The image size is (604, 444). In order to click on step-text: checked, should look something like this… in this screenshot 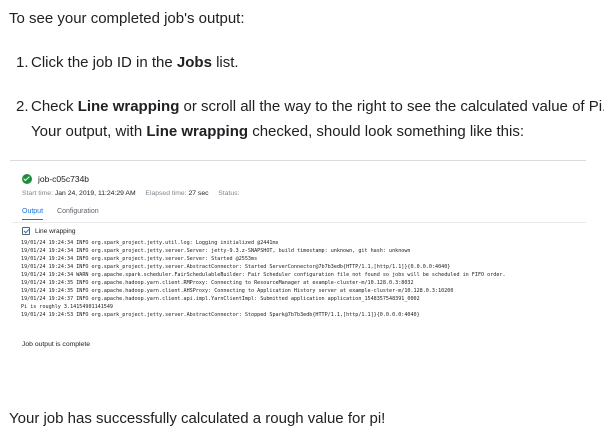, I will do `click(386, 131)`.